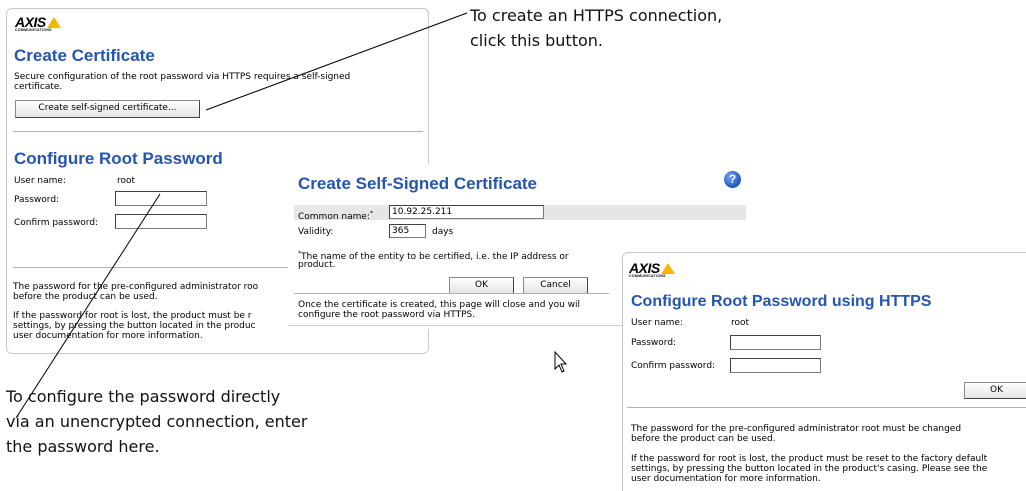 The width and height of the screenshot is (1026, 491). What do you see at coordinates (336, 61) in the screenshot?
I see `https-callout-line` at bounding box center [336, 61].